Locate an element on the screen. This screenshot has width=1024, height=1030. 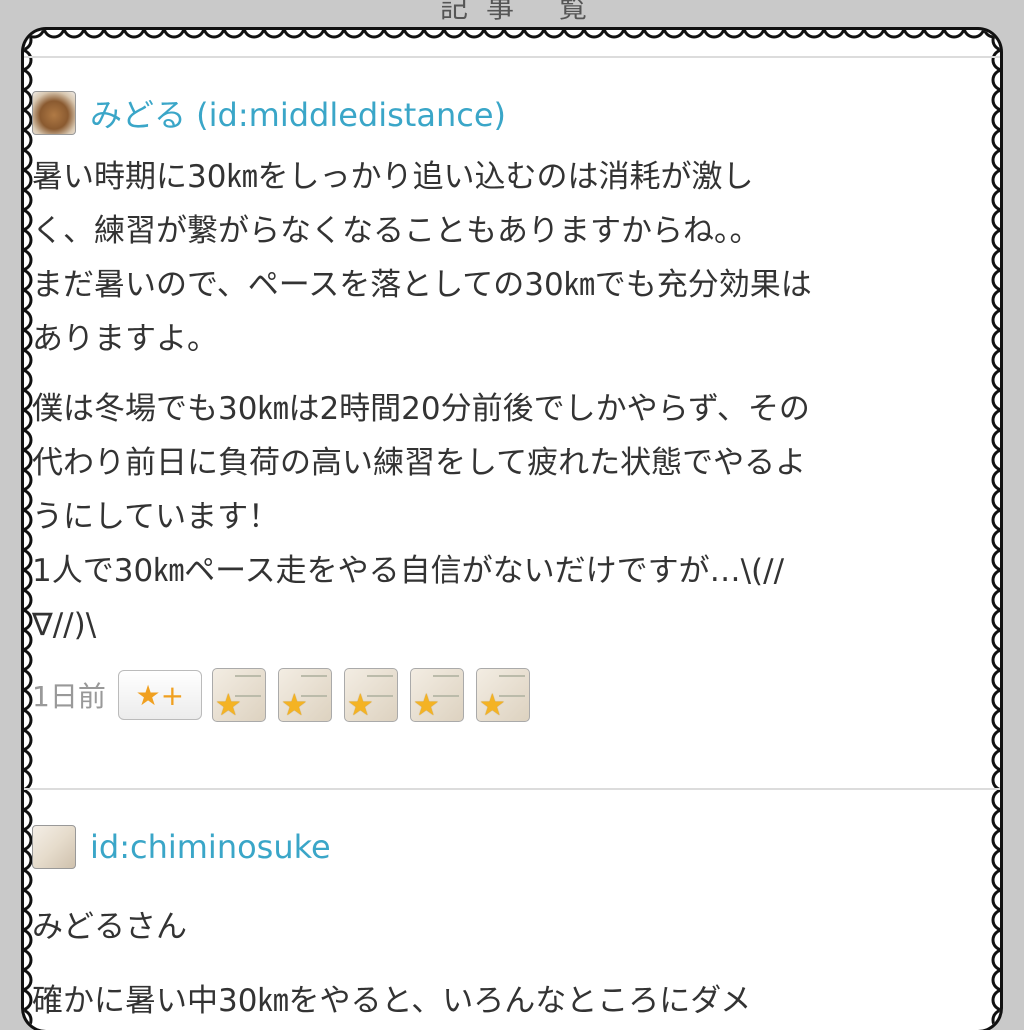
comment-meta: 1日前 ★+ ★ ★ ★ ★ ★ is located at coordinates (507, 695).